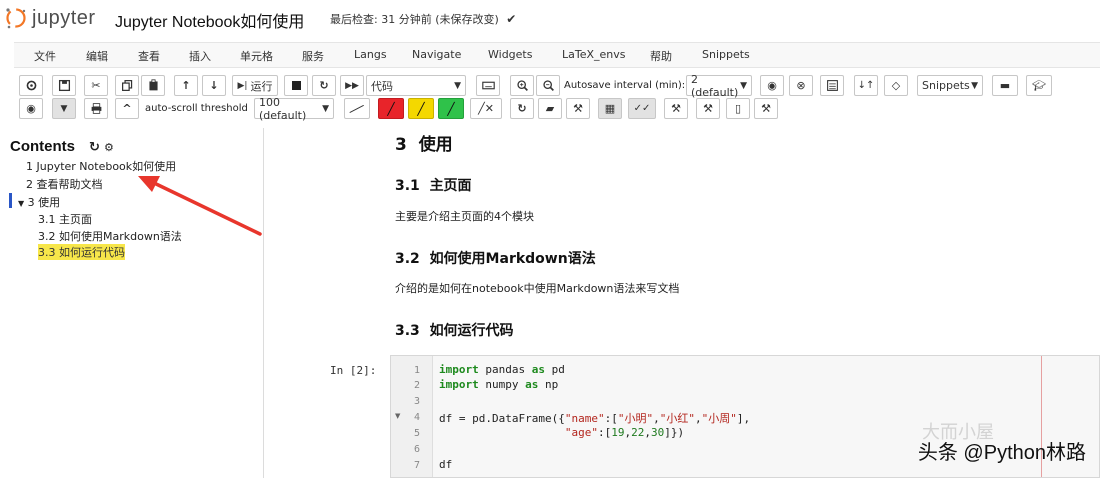 This screenshot has height=478, width=1100. What do you see at coordinates (708, 108) in the screenshot?
I see `hammer-button: ⚒` at bounding box center [708, 108].